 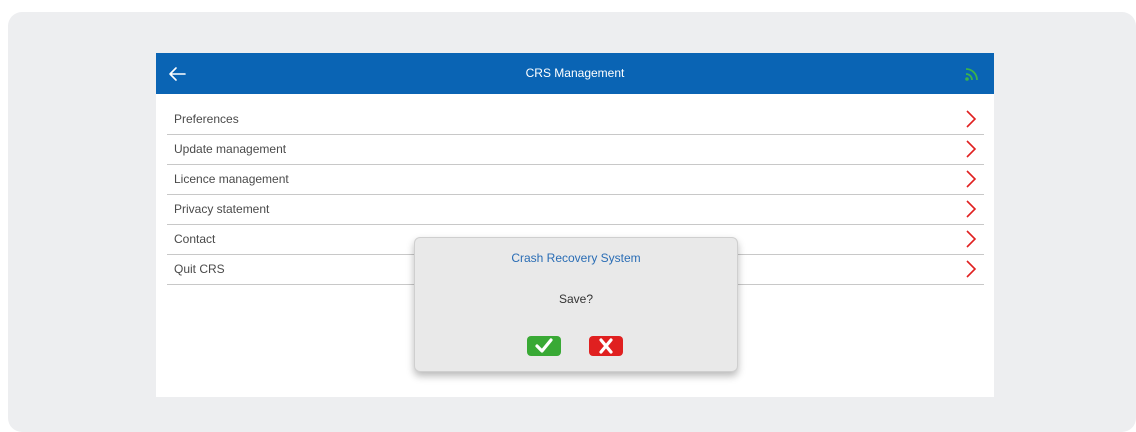 I want to click on page-title: CRS Management, so click(x=575, y=73).